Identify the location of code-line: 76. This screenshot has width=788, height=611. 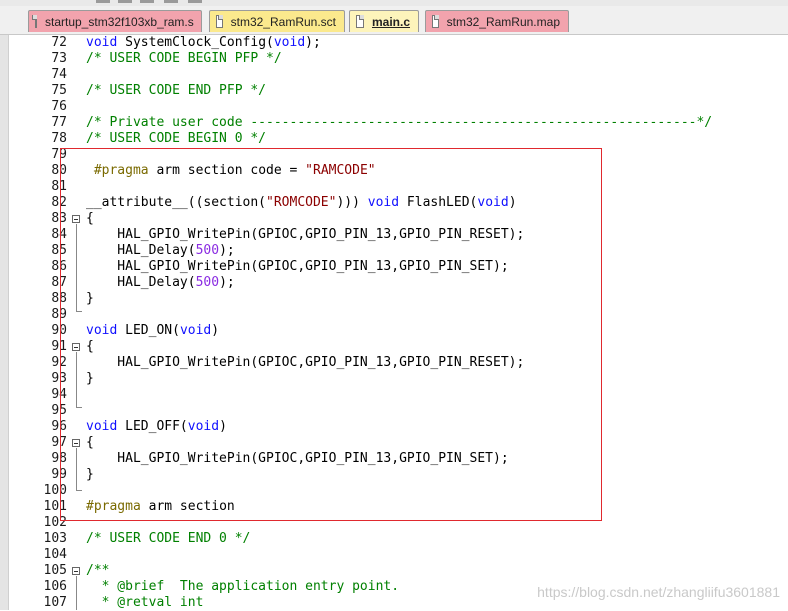
(394, 107).